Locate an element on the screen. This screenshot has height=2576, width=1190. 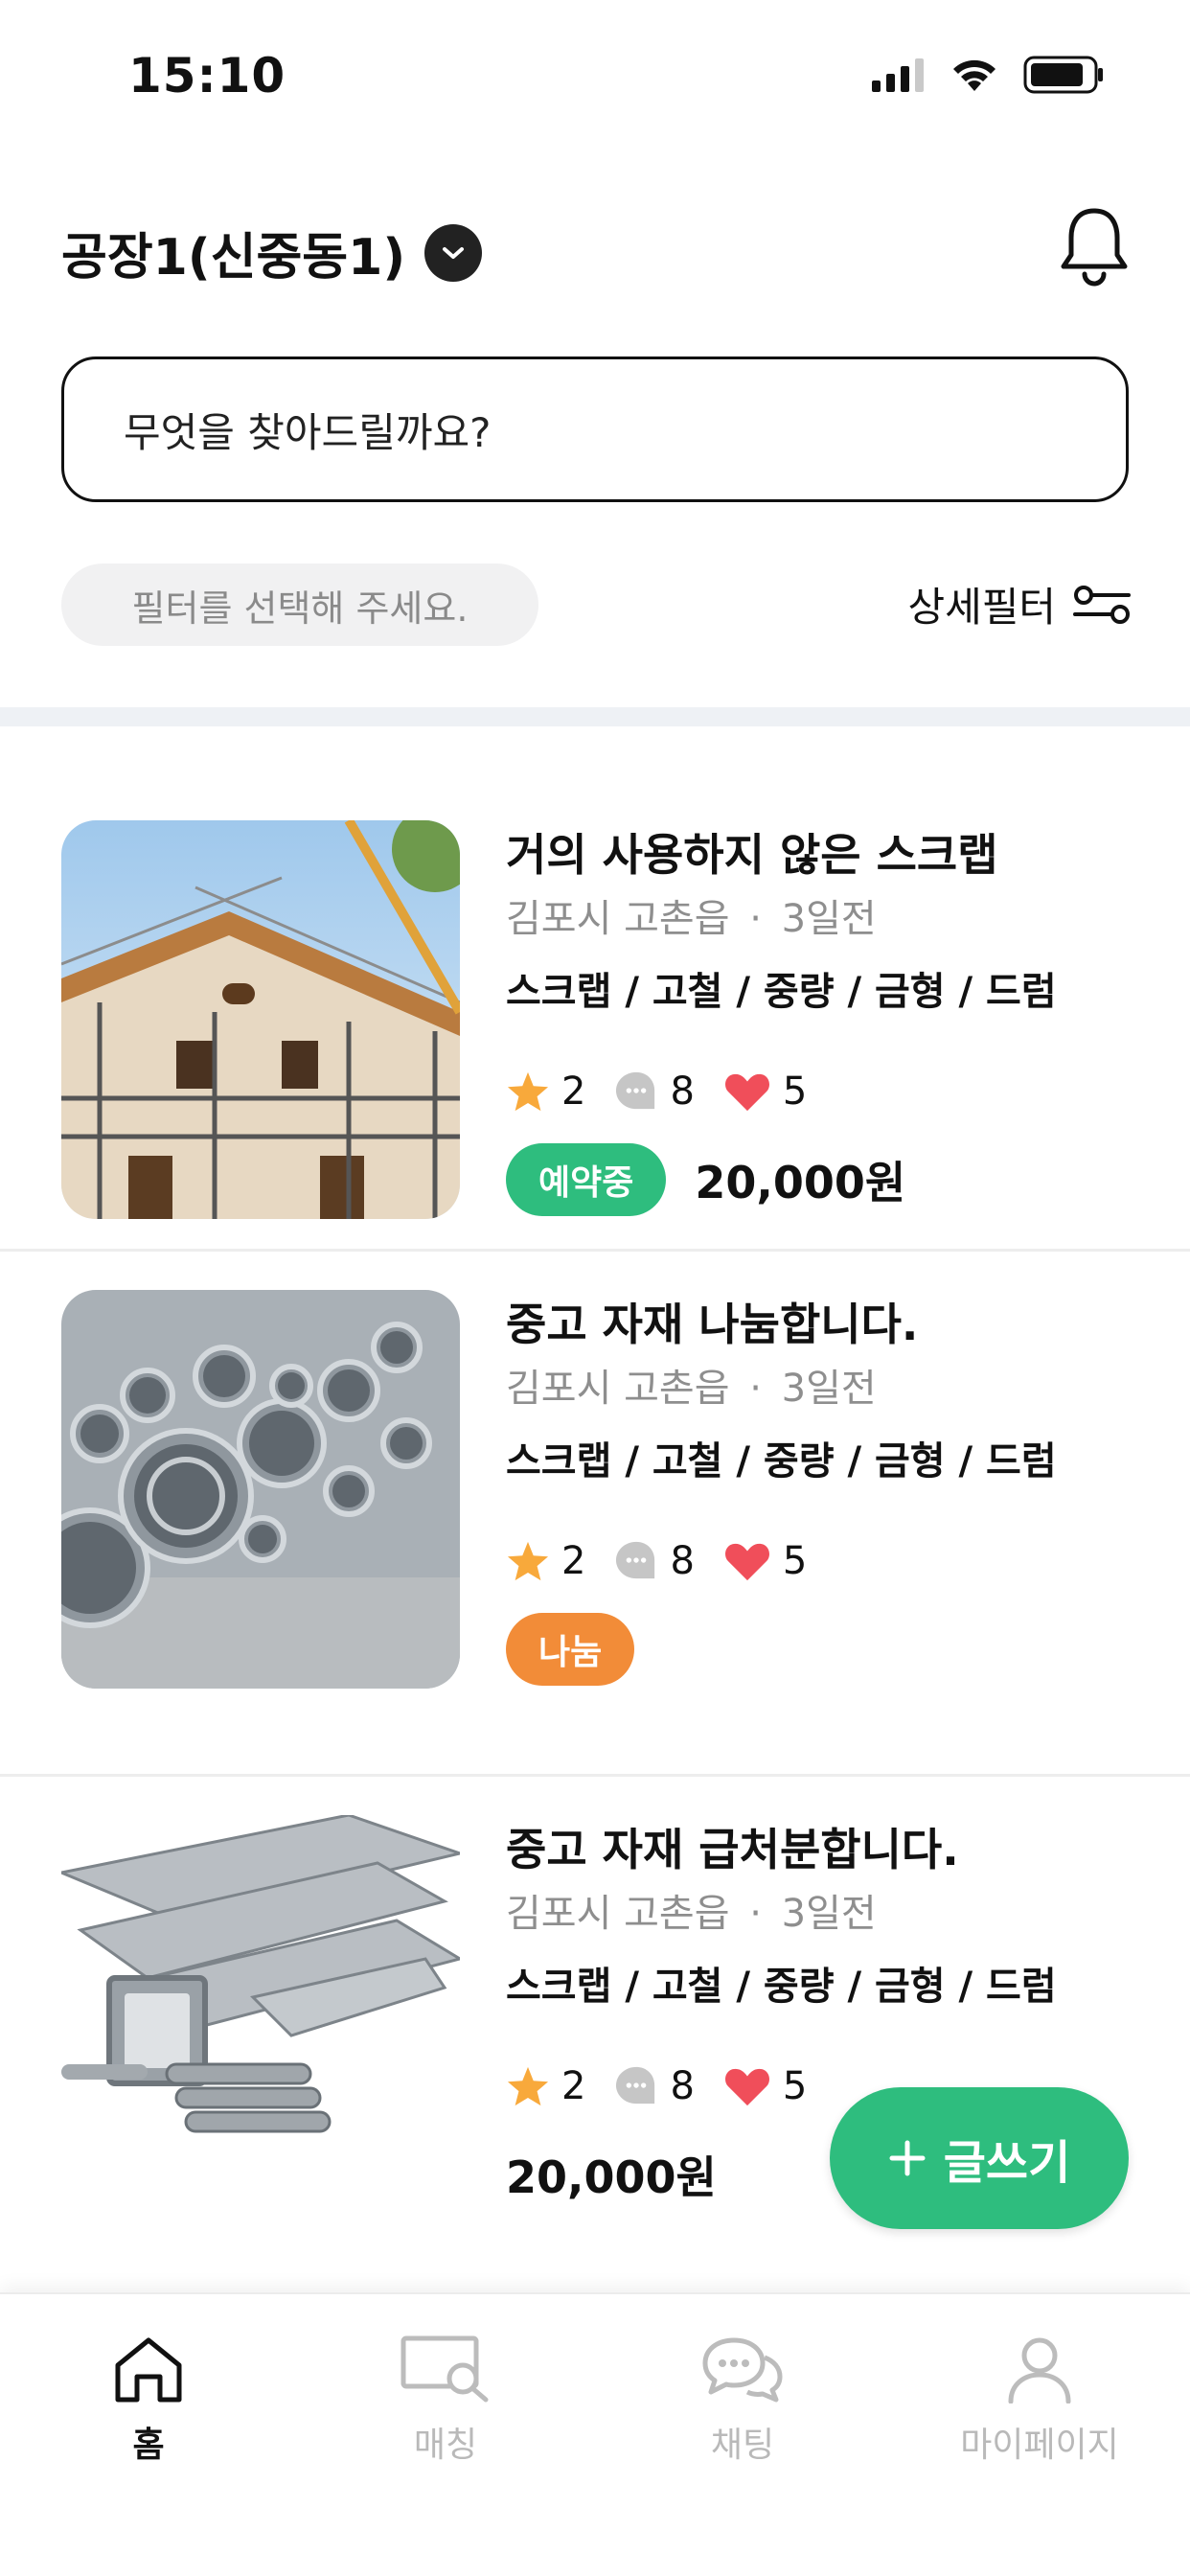
detail-filter-button: 상세필터 is located at coordinates (1020, 604).